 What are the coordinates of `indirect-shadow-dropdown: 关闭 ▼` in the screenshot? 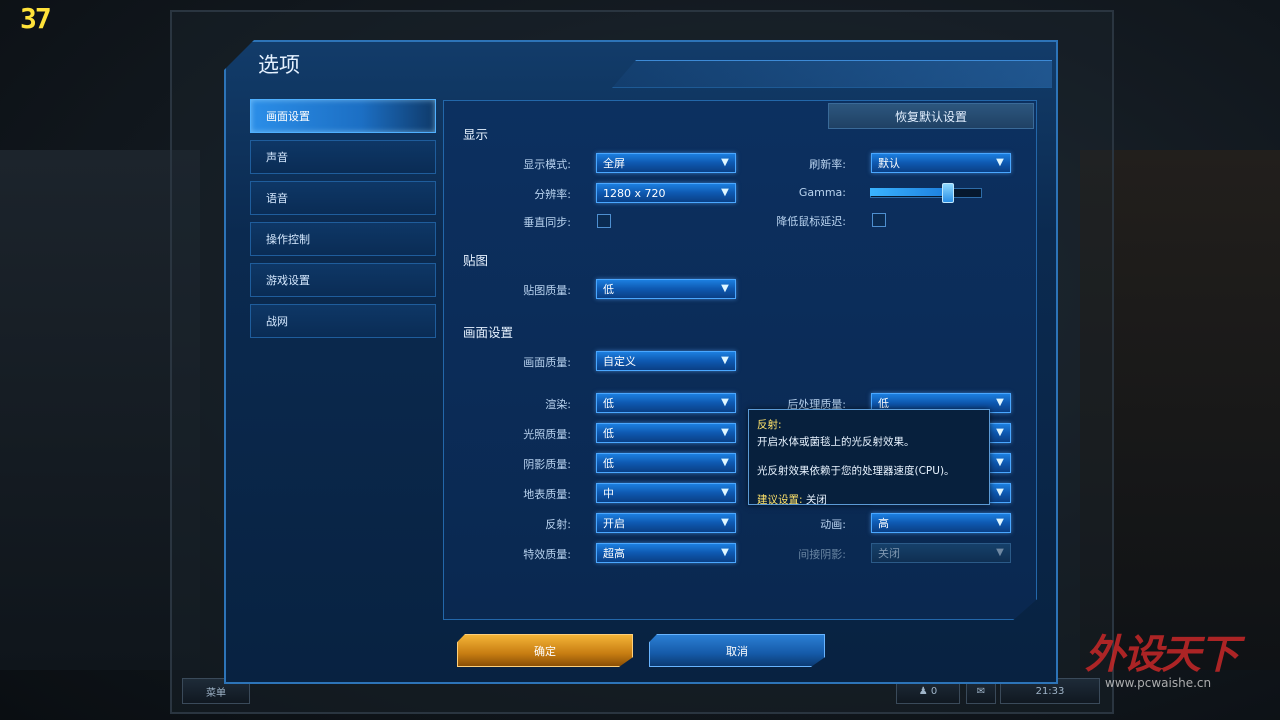 It's located at (941, 553).